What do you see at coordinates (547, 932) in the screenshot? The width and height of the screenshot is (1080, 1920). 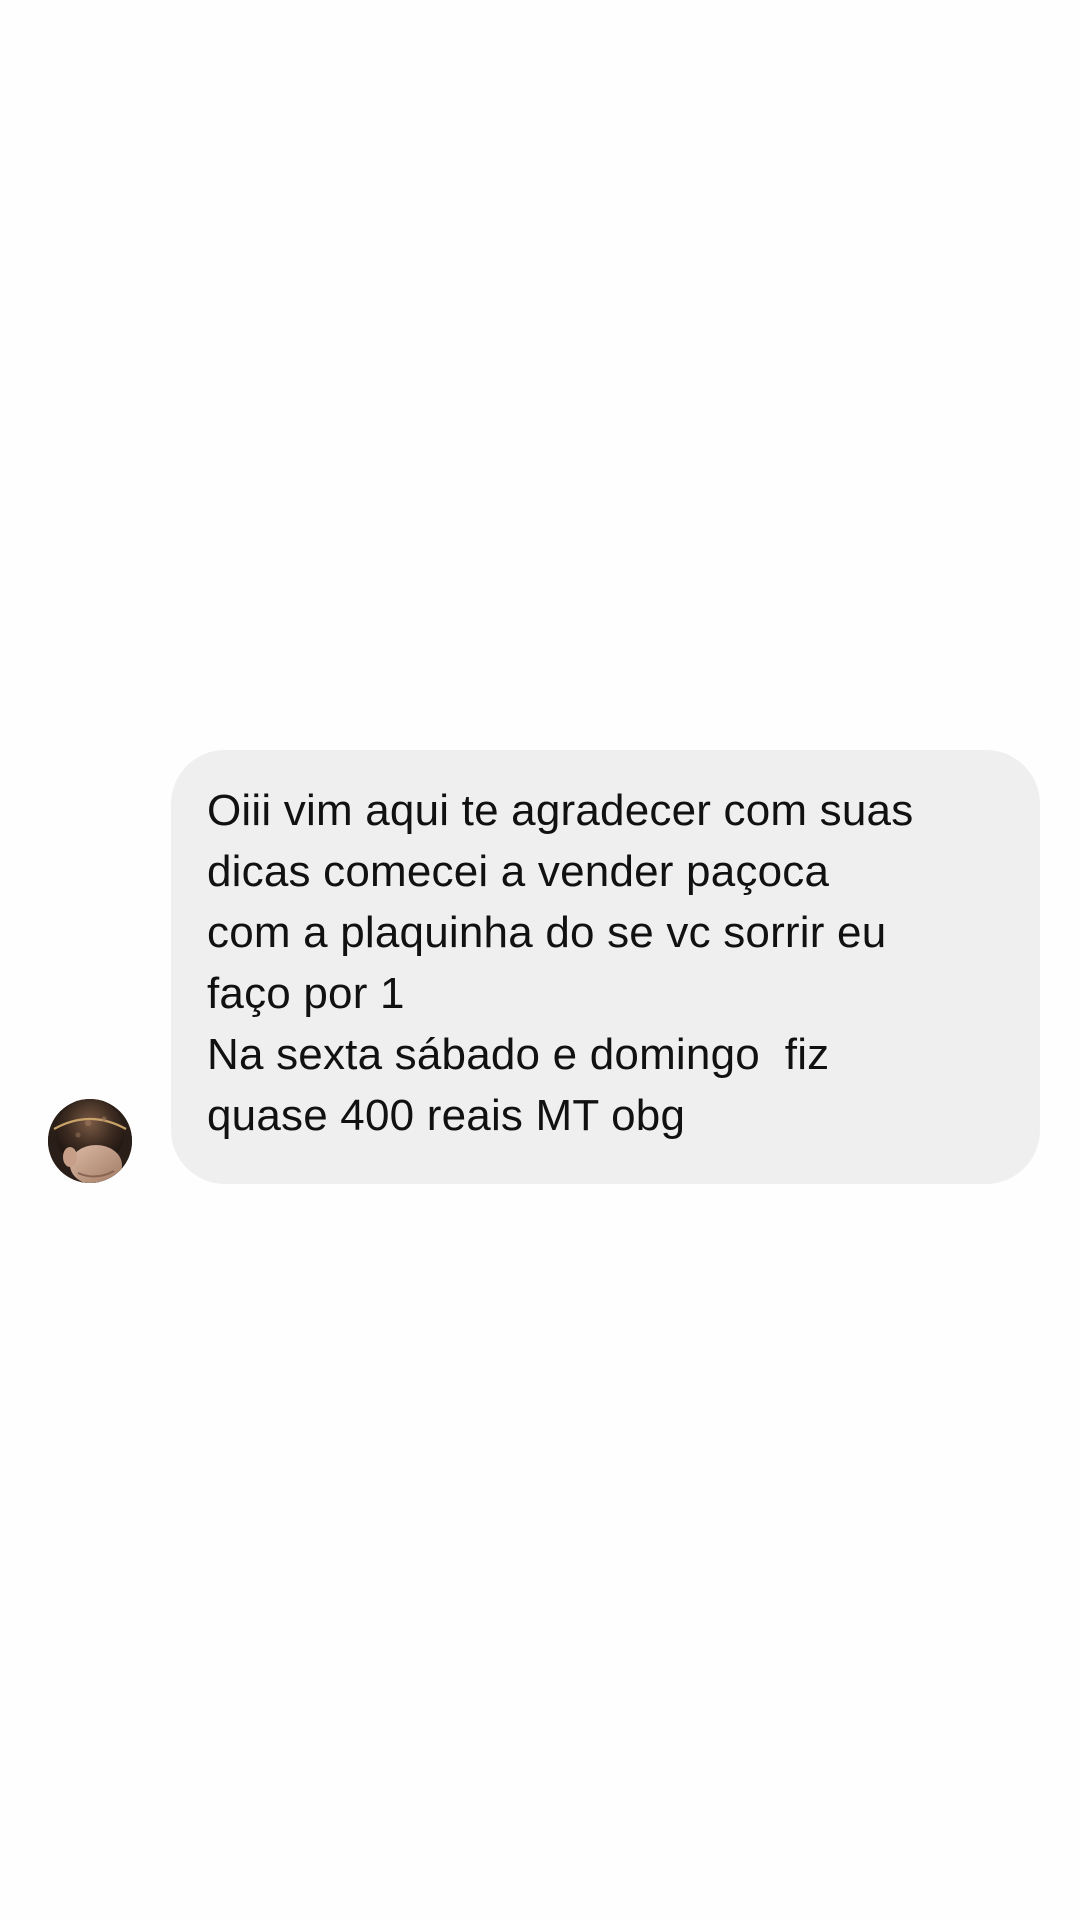 I see `message-text-line: com a plaquinha do se vc sorrir eu` at bounding box center [547, 932].